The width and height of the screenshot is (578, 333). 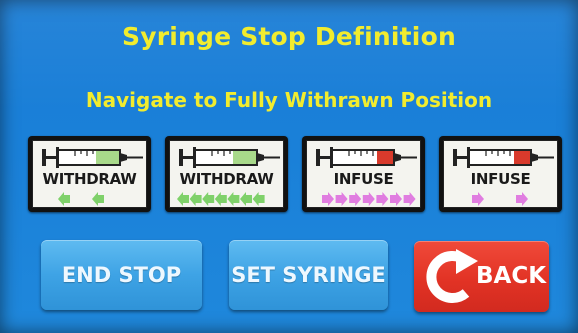 I want to click on withdraw-slow-button: WITHDRAW, so click(x=89, y=174).